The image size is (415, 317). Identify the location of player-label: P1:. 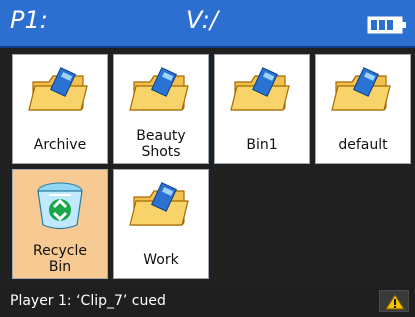
(29, 20).